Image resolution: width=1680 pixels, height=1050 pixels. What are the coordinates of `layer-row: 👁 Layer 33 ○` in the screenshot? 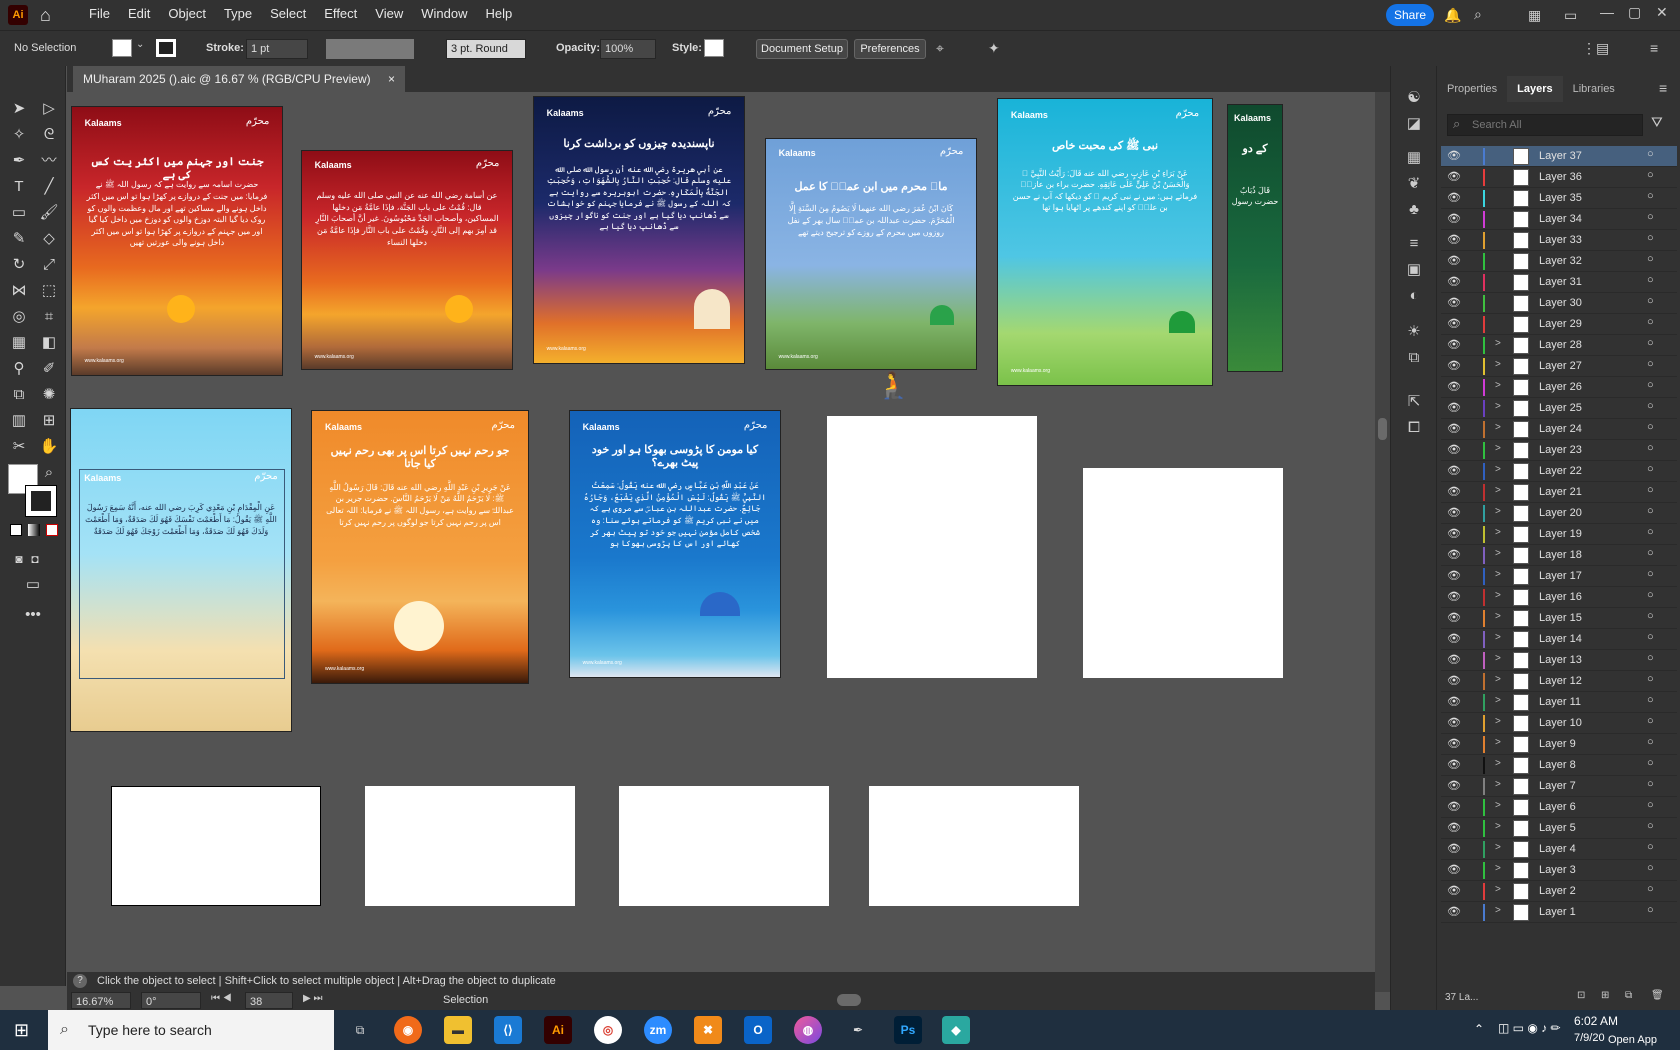 It's located at (1559, 240).